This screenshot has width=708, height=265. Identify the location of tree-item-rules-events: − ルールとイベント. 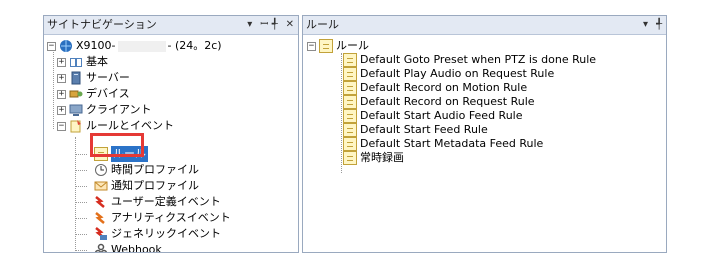
(115, 126).